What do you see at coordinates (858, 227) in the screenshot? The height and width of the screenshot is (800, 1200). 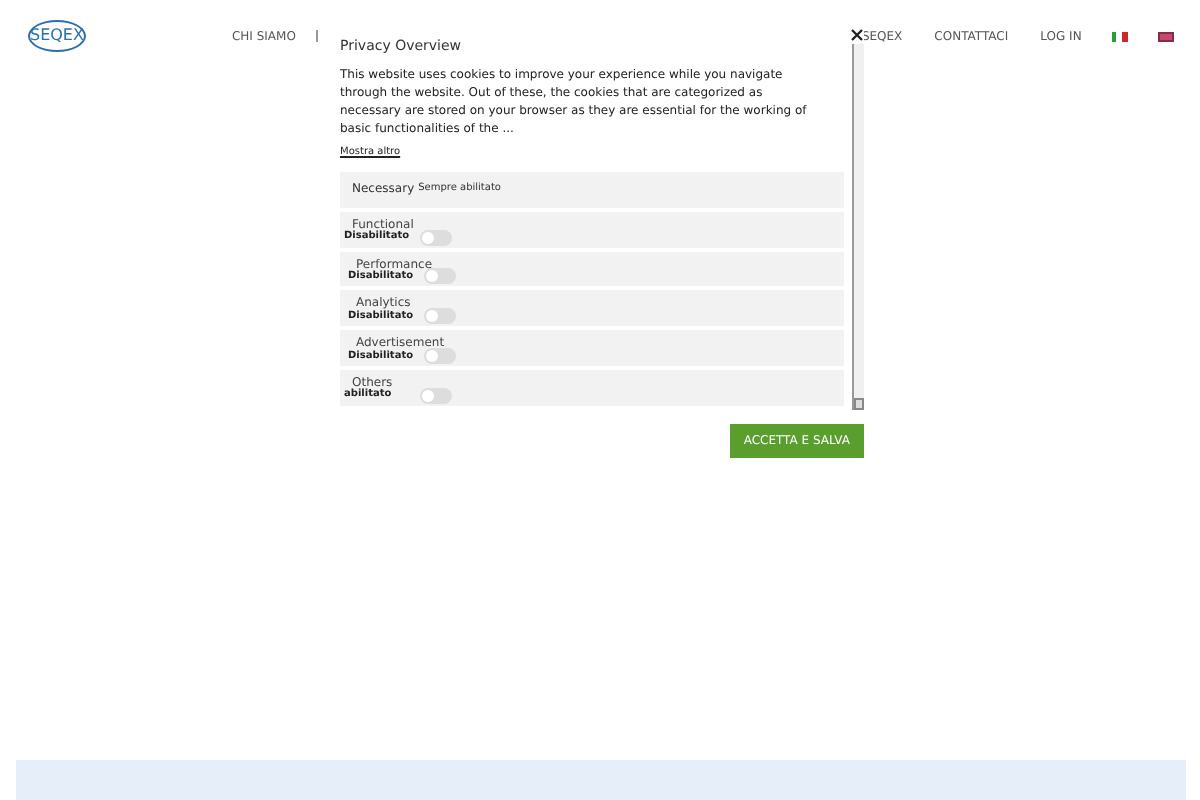 I see `scrollbar` at bounding box center [858, 227].